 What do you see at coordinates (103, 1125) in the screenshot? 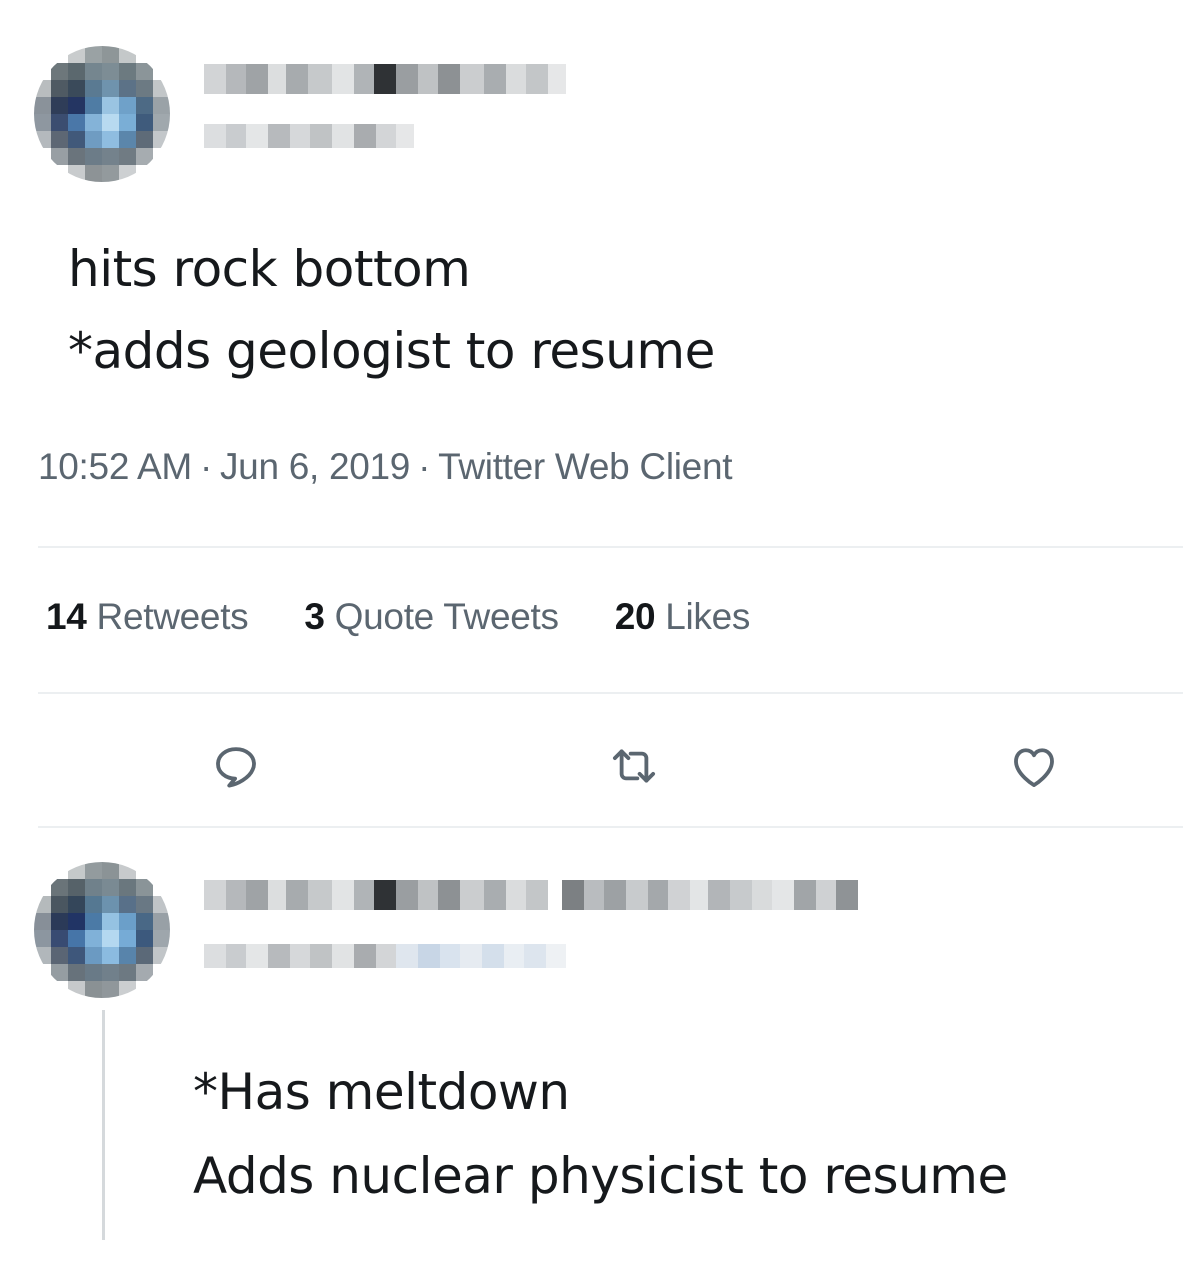
I see `thread-line` at bounding box center [103, 1125].